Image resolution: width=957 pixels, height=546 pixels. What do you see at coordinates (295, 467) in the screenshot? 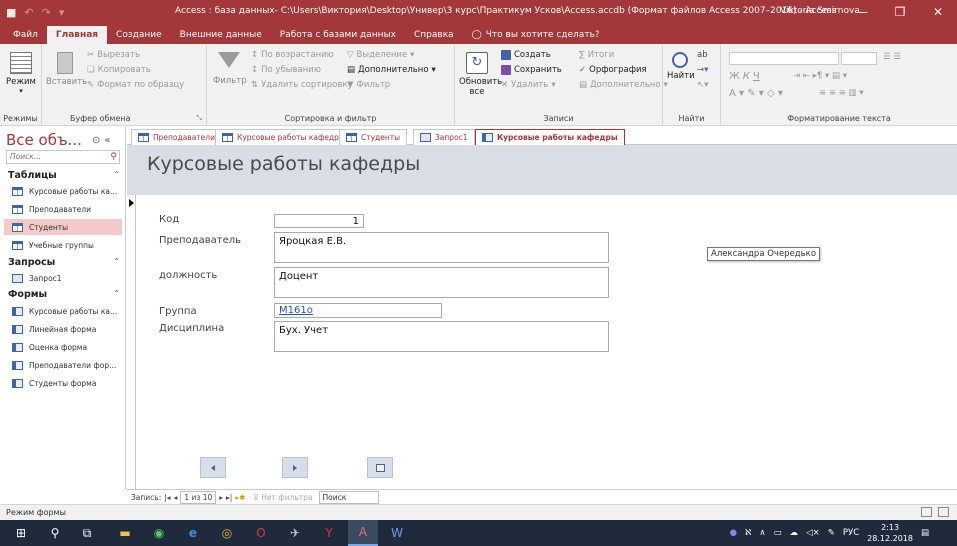
I see `next-record-button` at bounding box center [295, 467].